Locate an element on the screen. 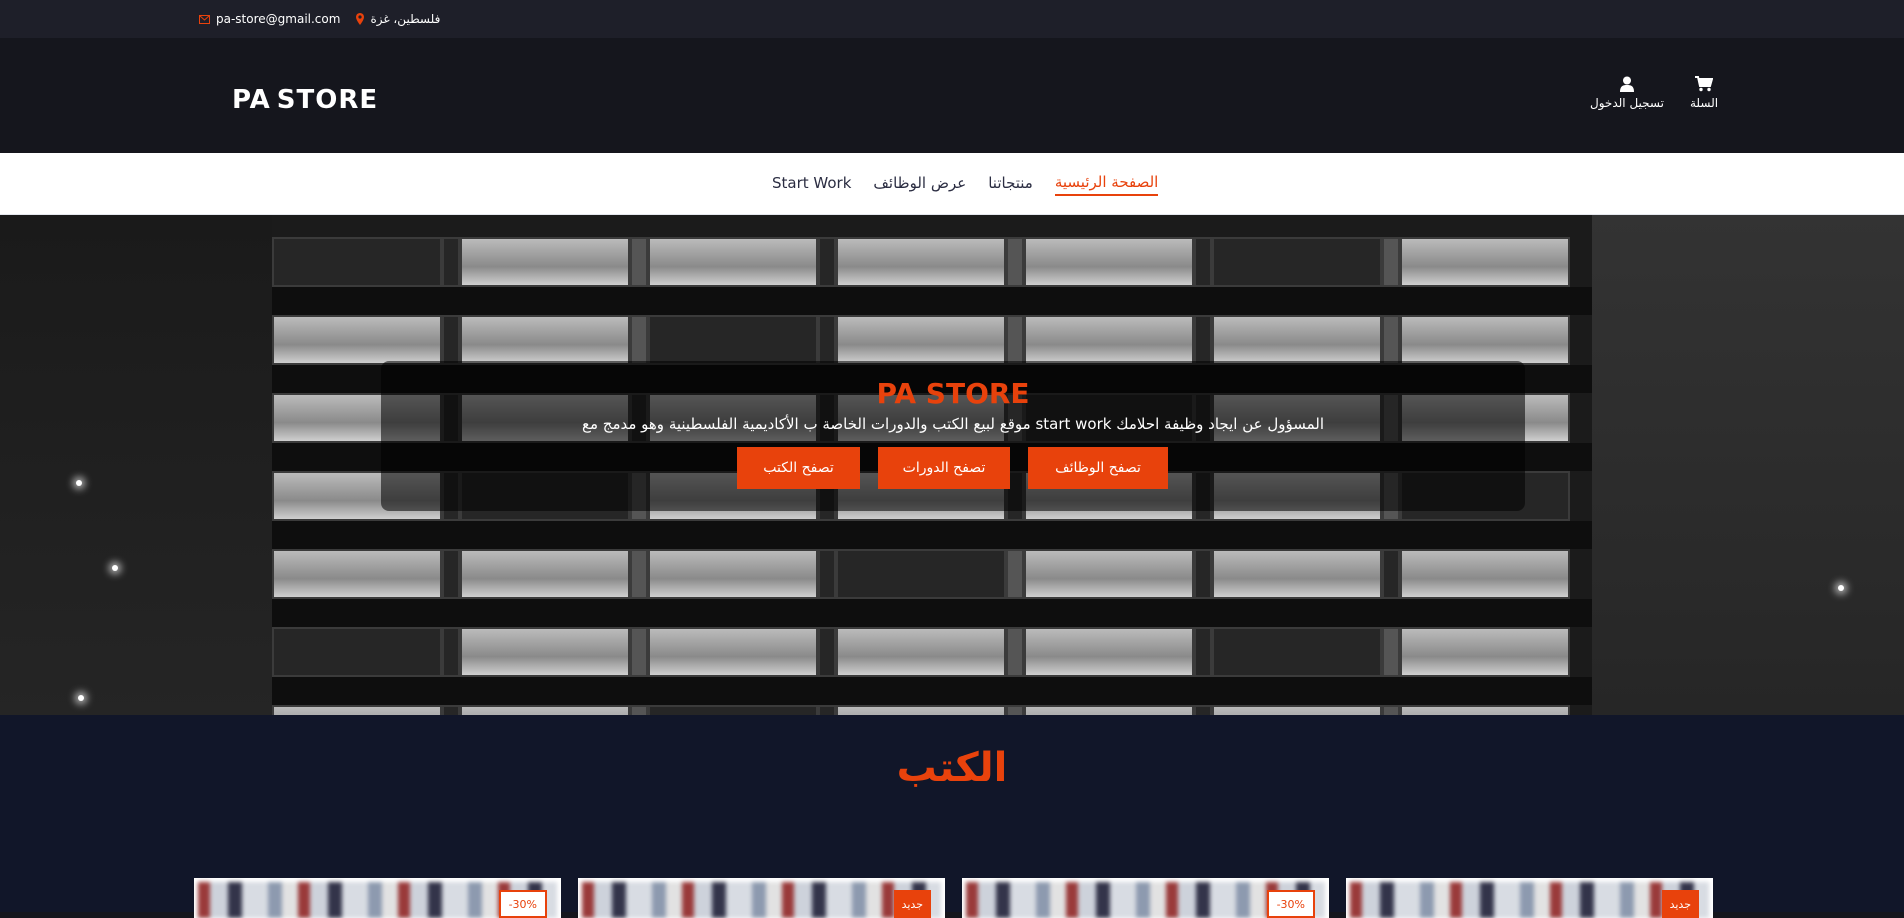 Image resolution: width=1904 pixels, height=918 pixels. street-light is located at coordinates (79, 483).